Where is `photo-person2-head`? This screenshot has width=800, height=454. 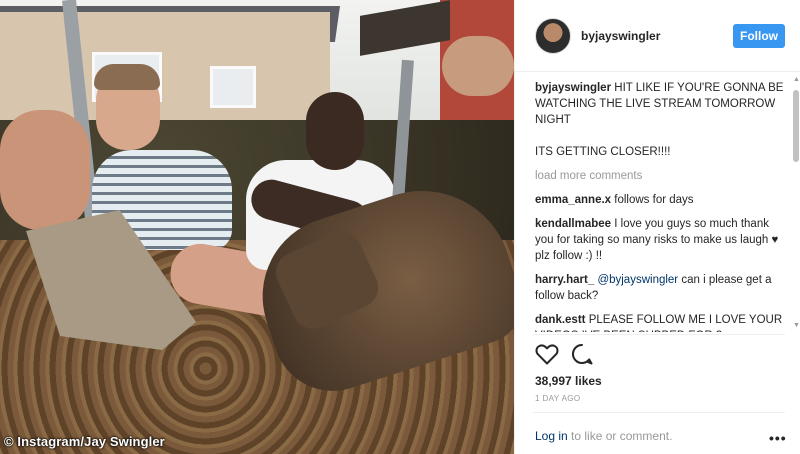
photo-person2-head is located at coordinates (335, 131).